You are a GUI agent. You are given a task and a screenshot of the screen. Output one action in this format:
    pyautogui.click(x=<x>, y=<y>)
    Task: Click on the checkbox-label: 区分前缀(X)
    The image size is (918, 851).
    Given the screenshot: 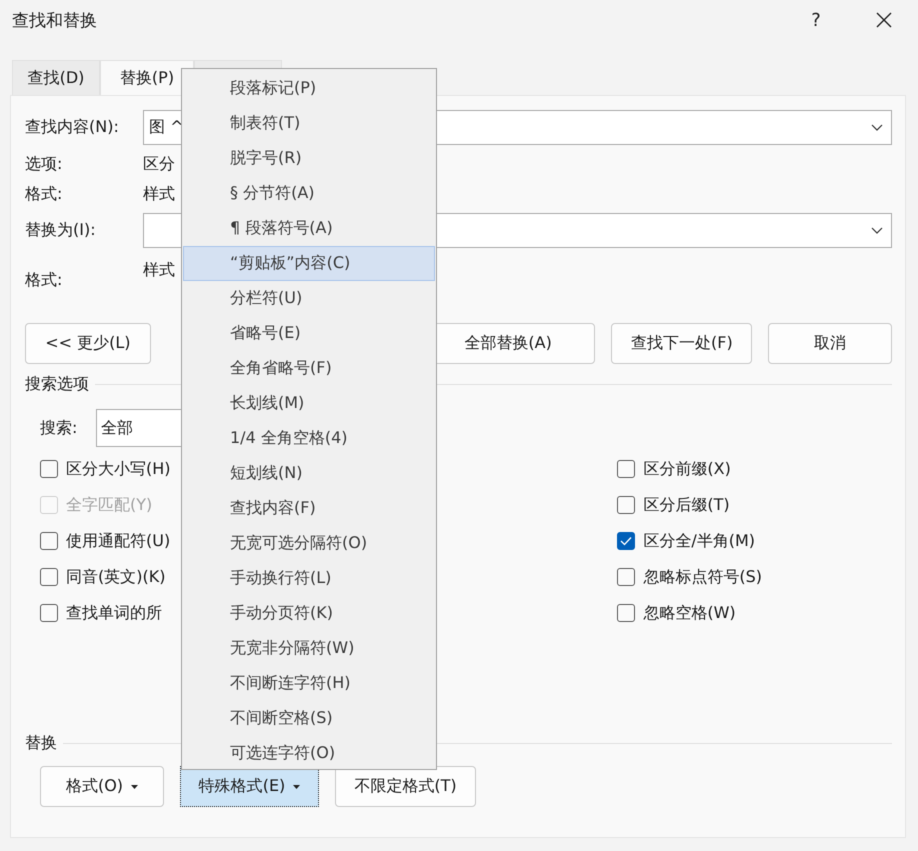 What is the action you would take?
    pyautogui.click(x=687, y=469)
    